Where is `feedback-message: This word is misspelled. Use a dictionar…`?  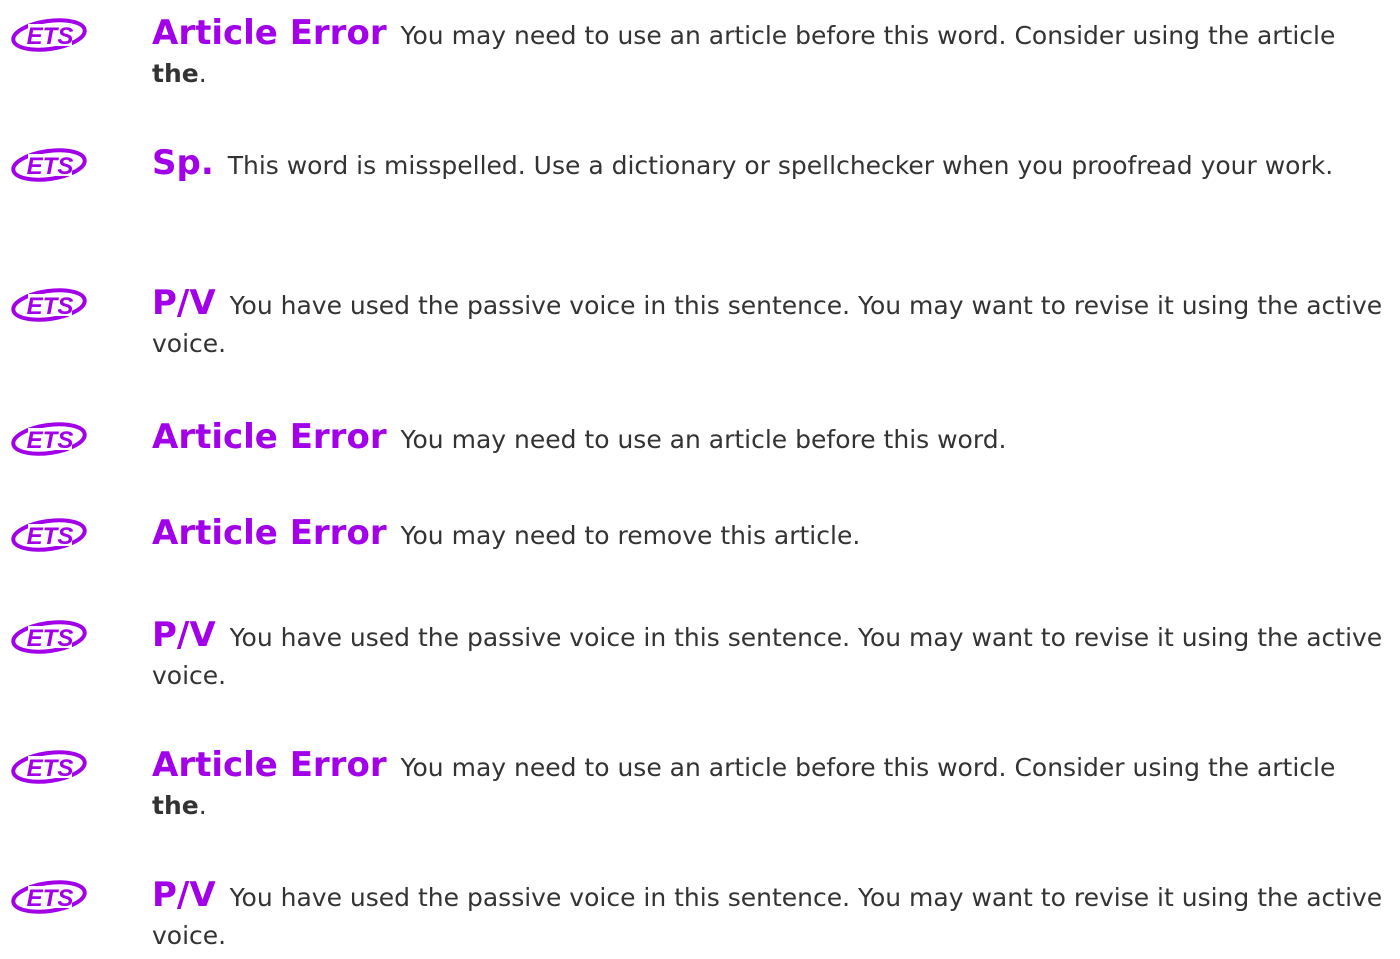 feedback-message: This word is misspelled. Use a dictionar… is located at coordinates (780, 165).